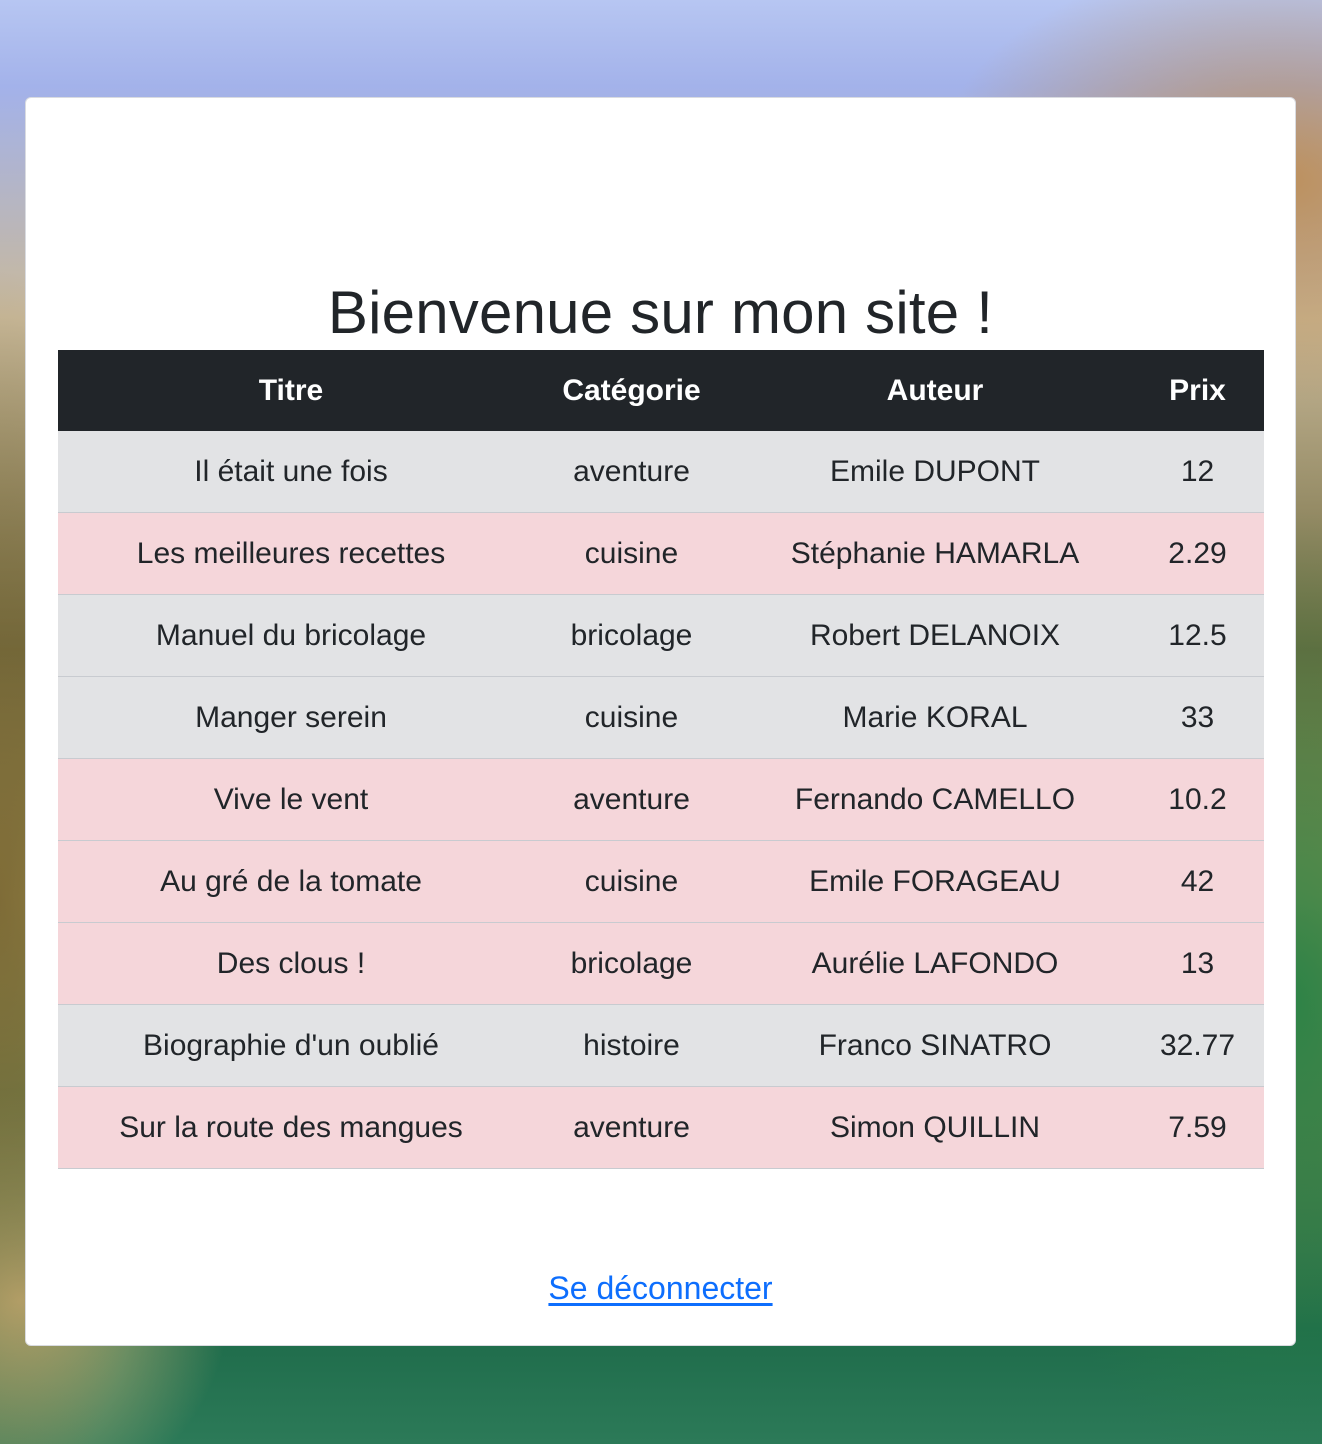 The image size is (1322, 1444). What do you see at coordinates (291, 717) in the screenshot?
I see `cell-titre: Manger serein` at bounding box center [291, 717].